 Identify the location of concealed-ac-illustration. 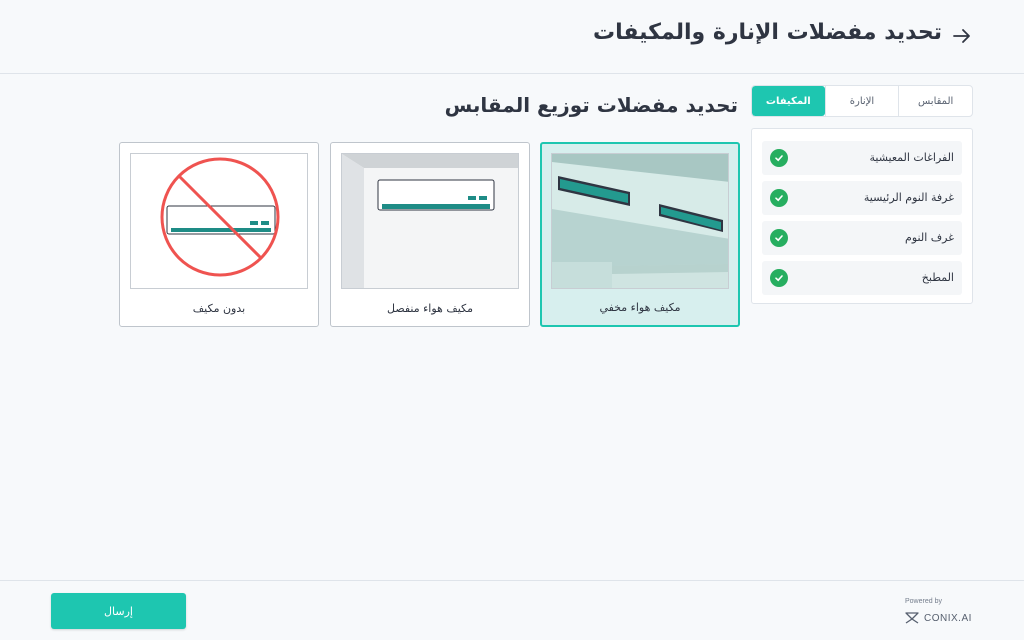
(640, 221).